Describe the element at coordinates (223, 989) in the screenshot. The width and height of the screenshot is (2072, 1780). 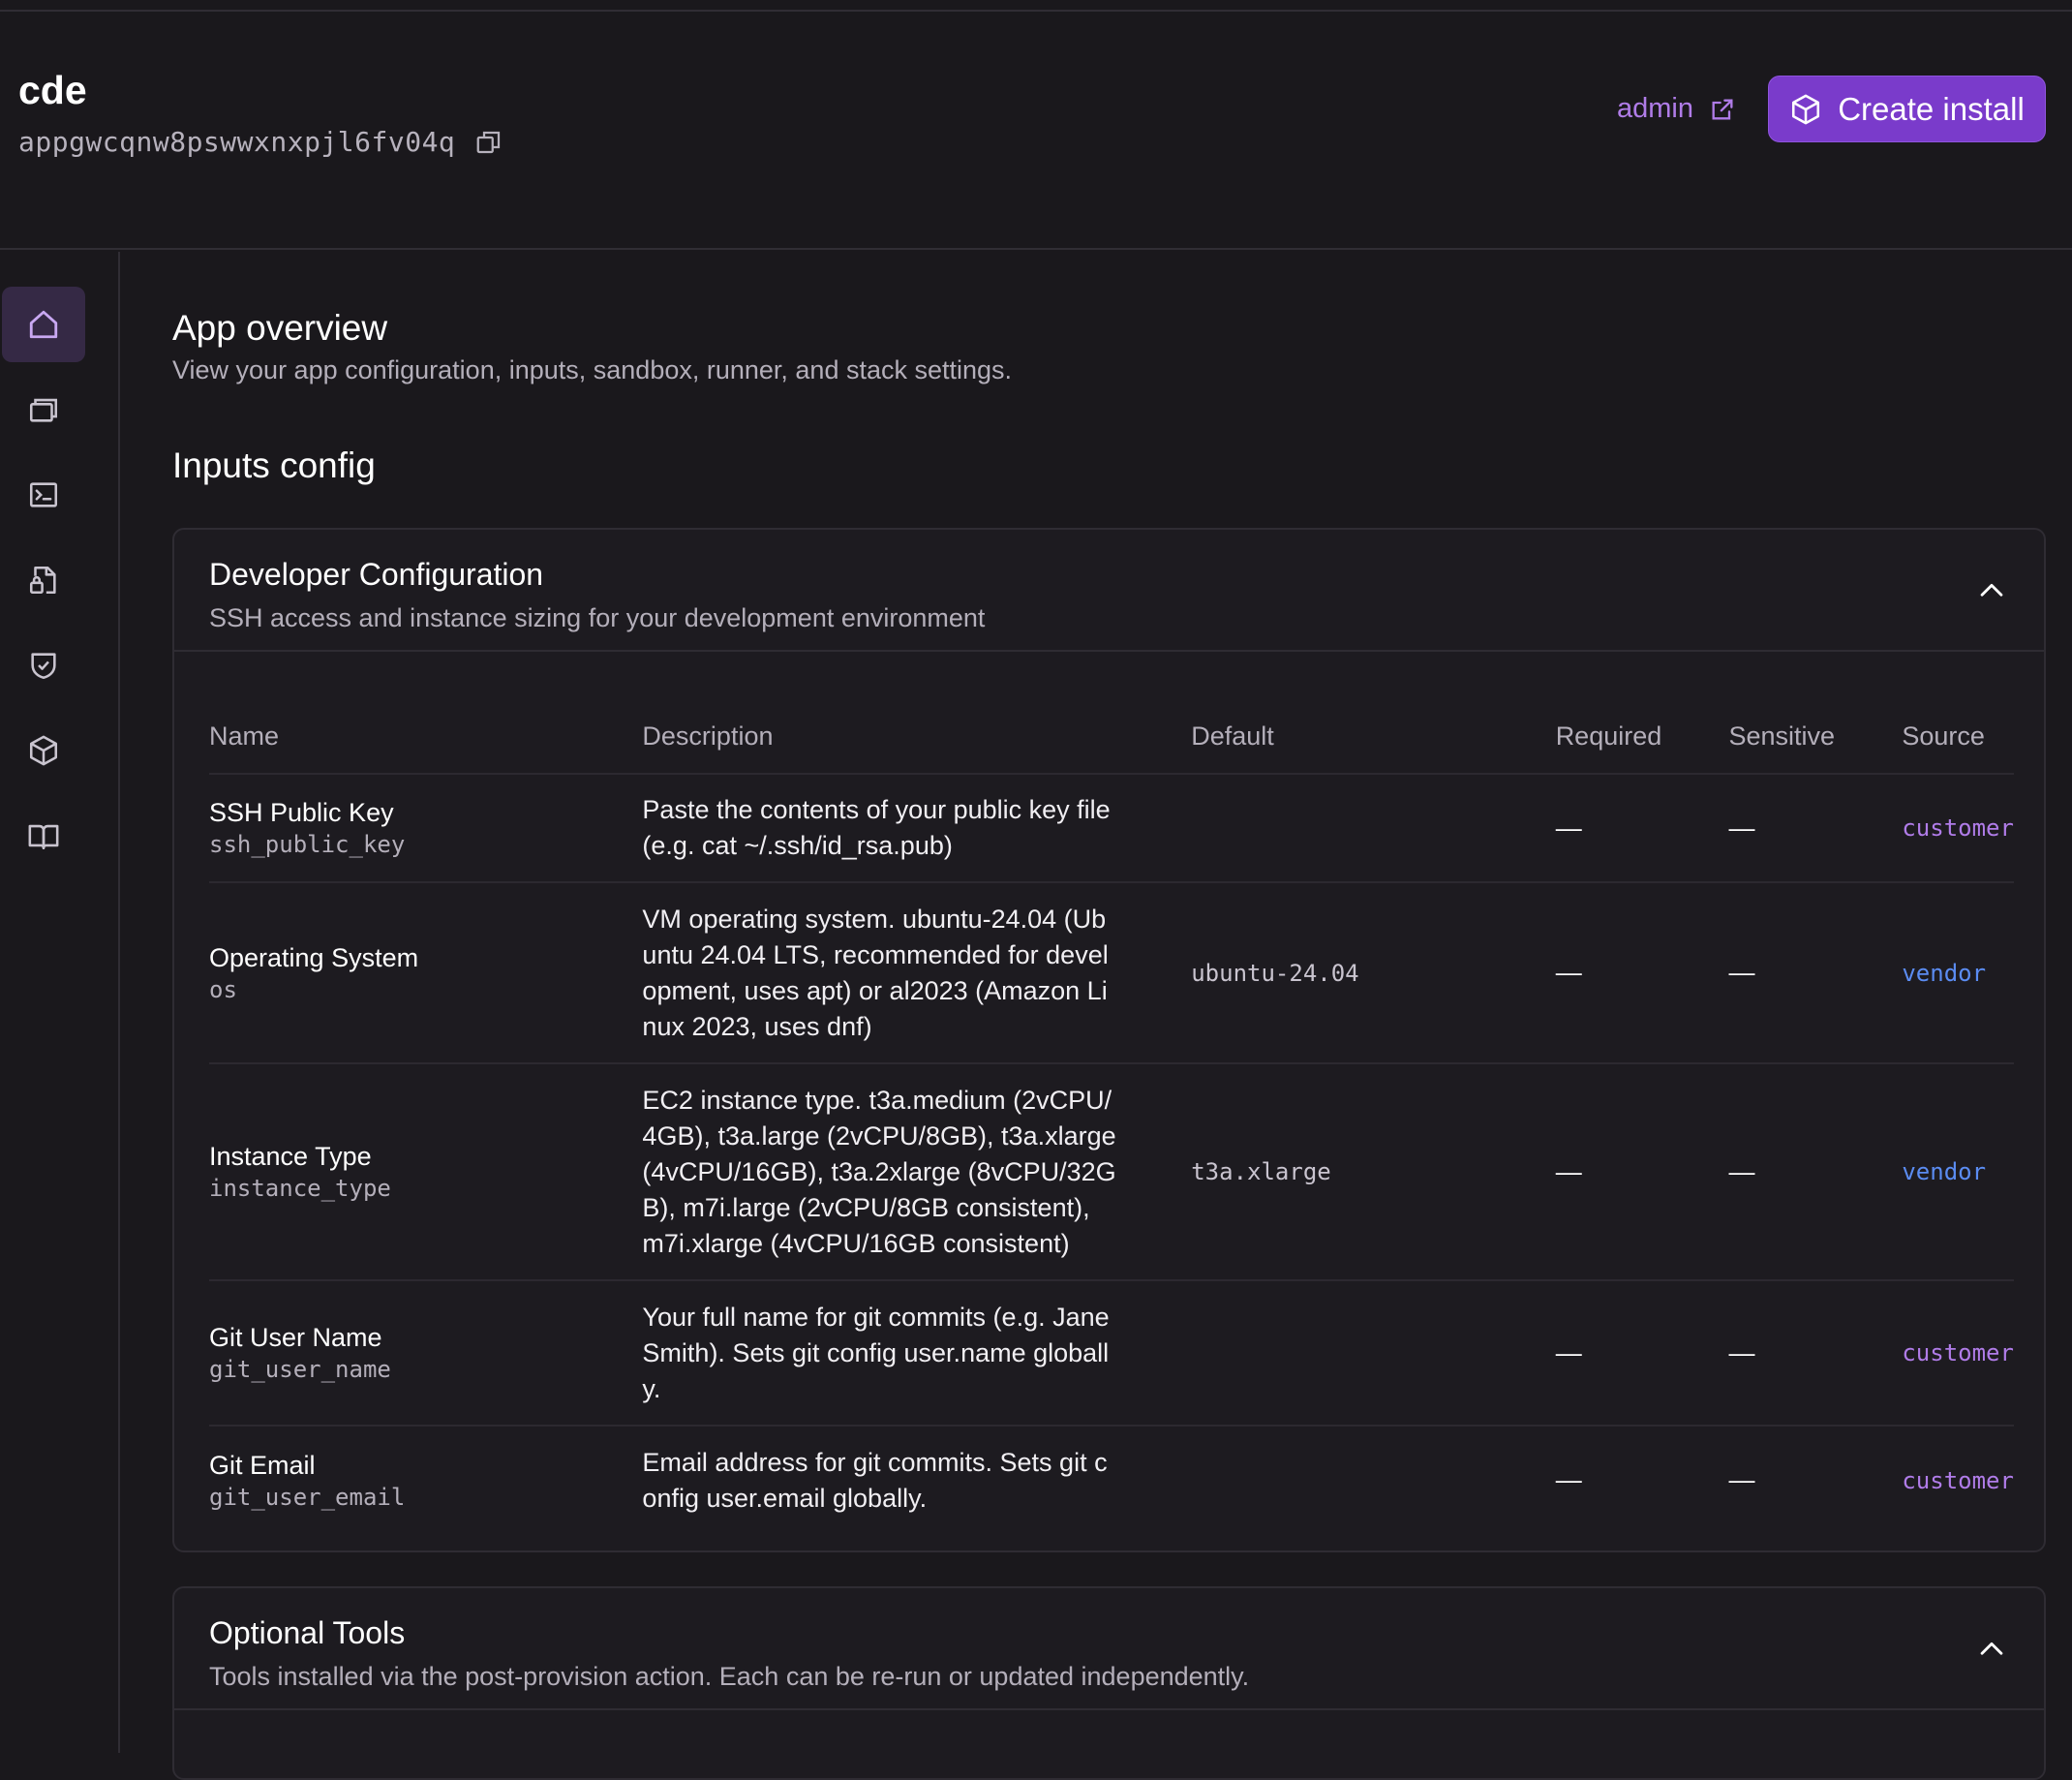
I see `input-key: os` at that location.